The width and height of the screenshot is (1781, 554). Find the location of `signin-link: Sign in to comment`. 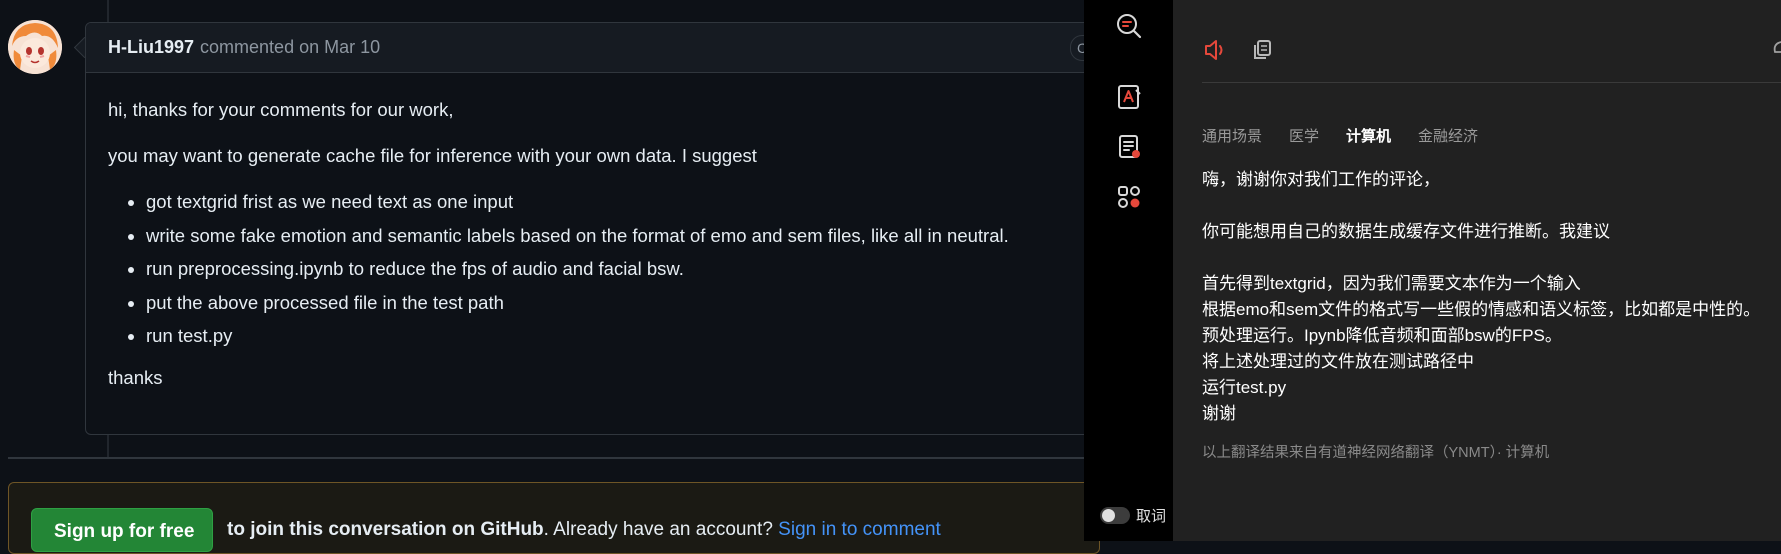

signin-link: Sign in to comment is located at coordinates (859, 529).